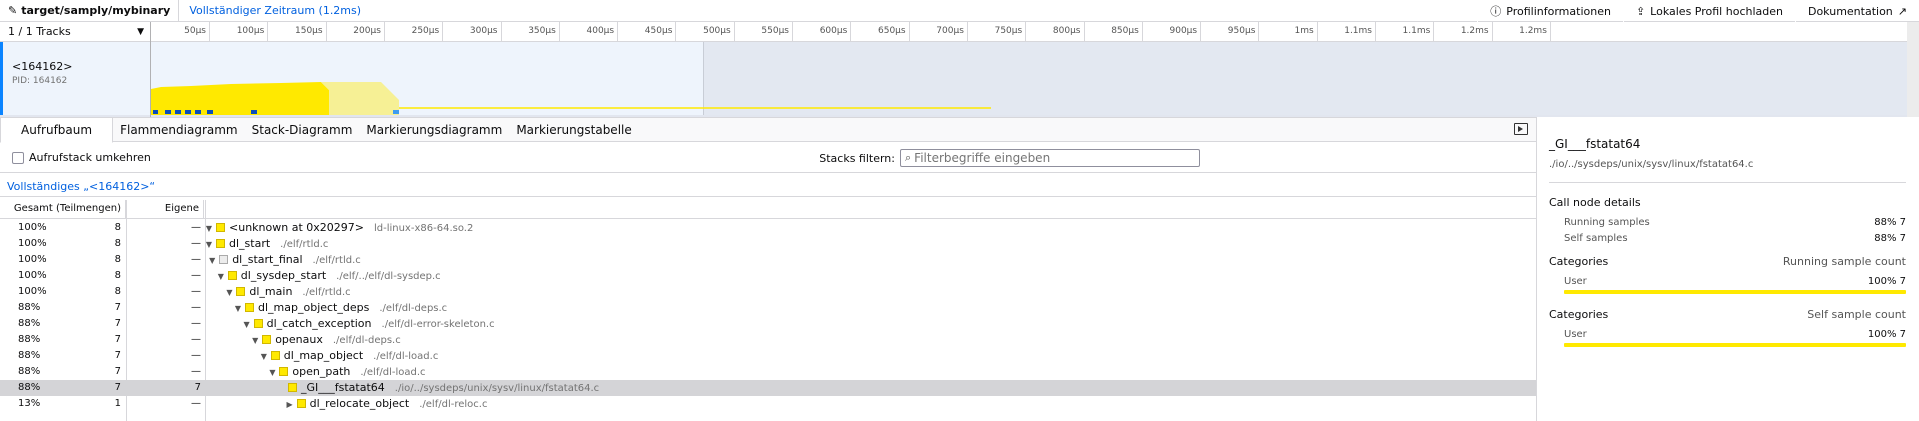  I want to click on tree-row: 100% 8 — ▼ dl_main ./elf/rtld.c, so click(768, 292).